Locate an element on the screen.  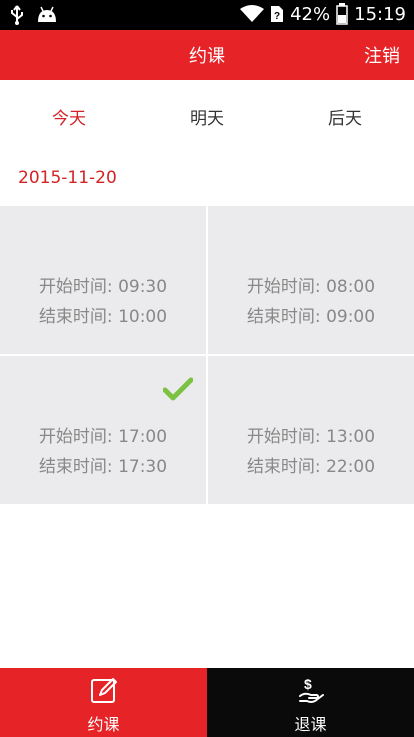
tab-tomorrow: 明天 is located at coordinates (207, 116).